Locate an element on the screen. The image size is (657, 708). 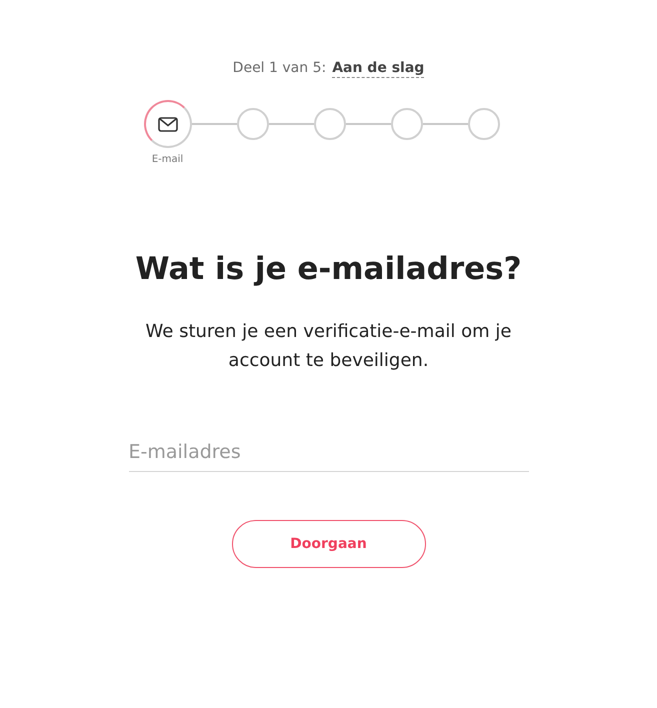
section-link: Aan de slag is located at coordinates (378, 69).